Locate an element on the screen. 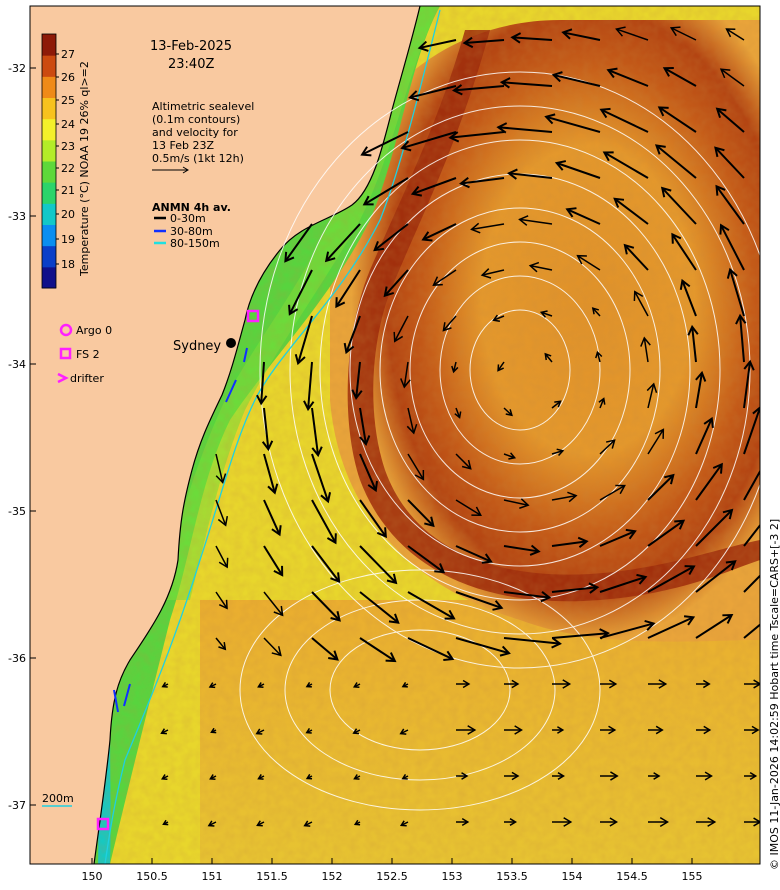 Image resolution: width=780 pixels, height=890 pixels. anmn-item-80-150: 80-150m is located at coordinates (195, 243).